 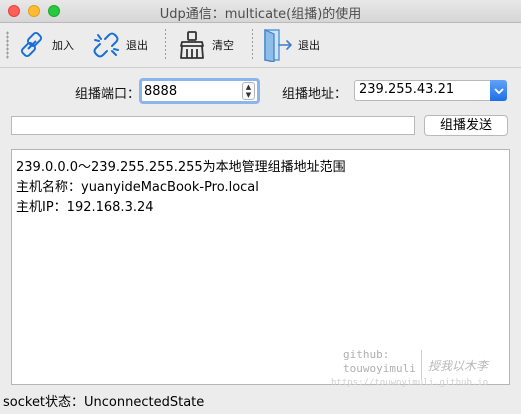 What do you see at coordinates (7, 45) in the screenshot?
I see `toolbar-grip` at bounding box center [7, 45].